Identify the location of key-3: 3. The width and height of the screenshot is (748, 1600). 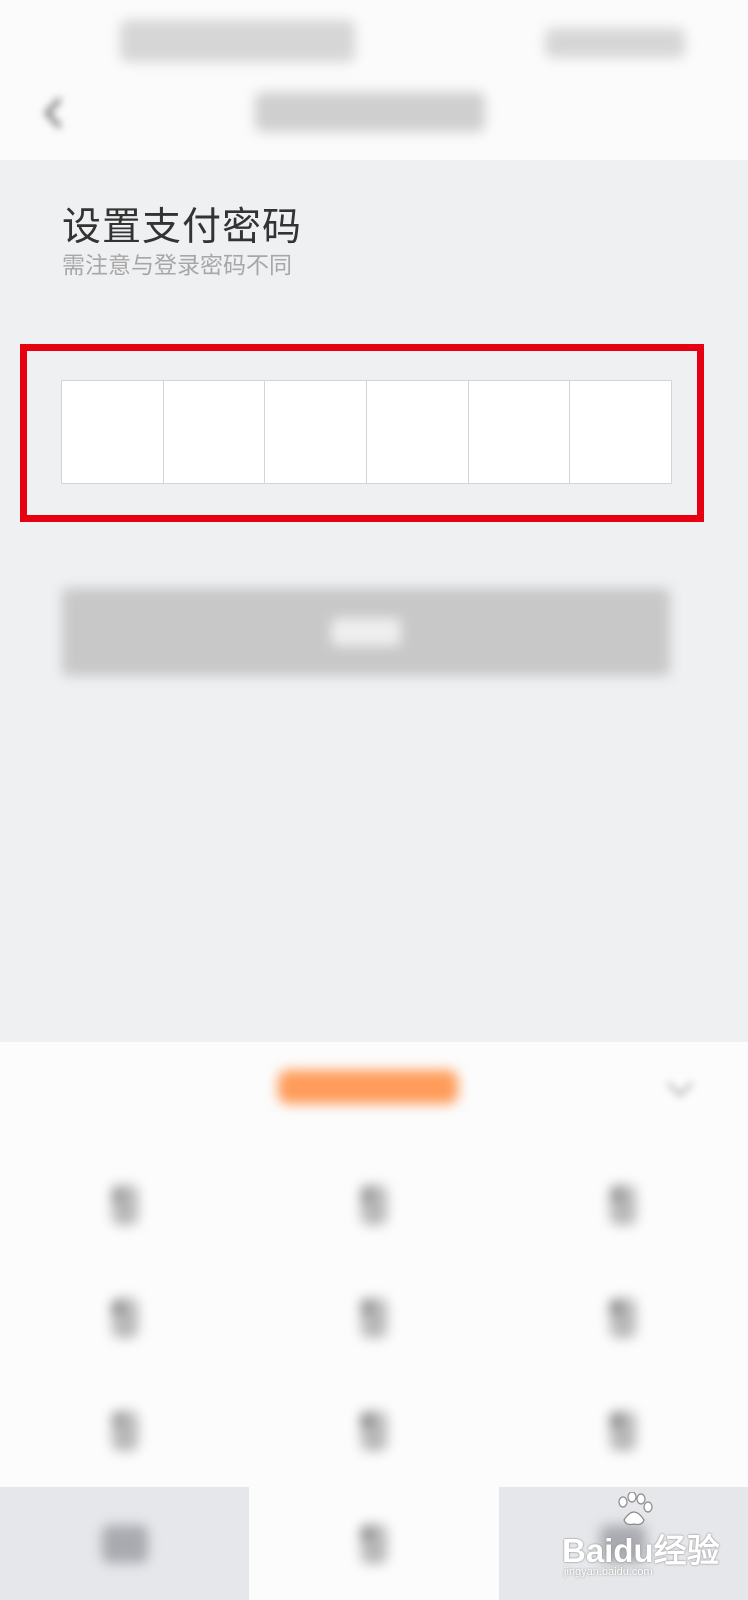
(623, 1204).